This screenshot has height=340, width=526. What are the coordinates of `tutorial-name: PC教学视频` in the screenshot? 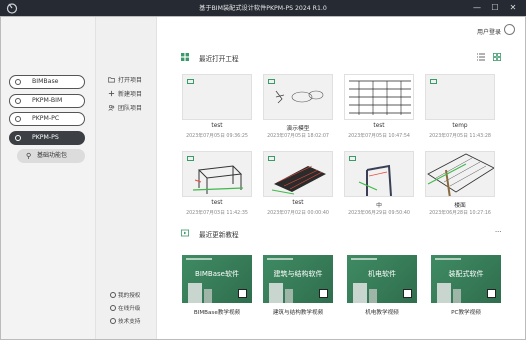 It's located at (466, 313).